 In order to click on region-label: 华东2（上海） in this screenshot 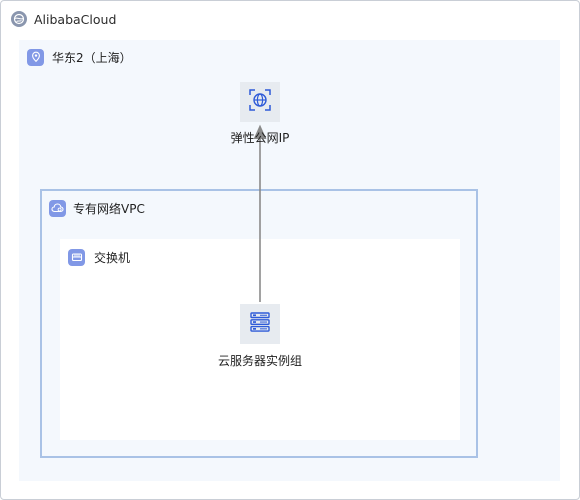, I will do `click(92, 57)`.